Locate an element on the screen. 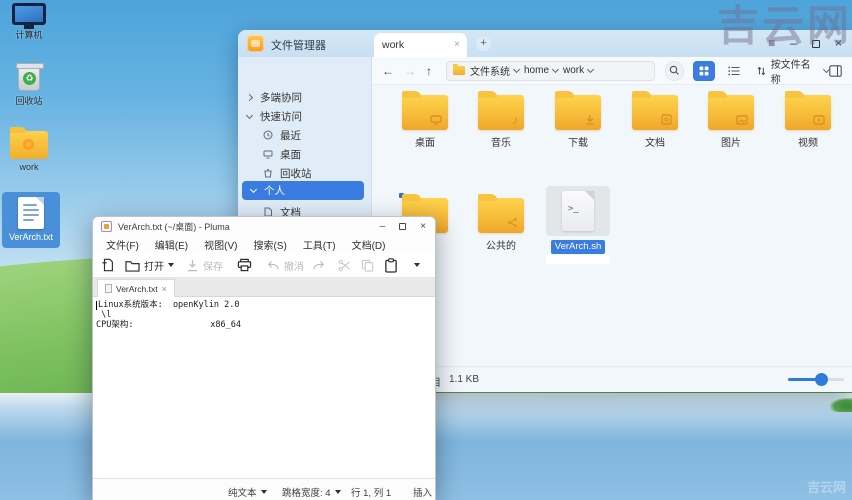  breadcrumb-label: home is located at coordinates (537, 70).